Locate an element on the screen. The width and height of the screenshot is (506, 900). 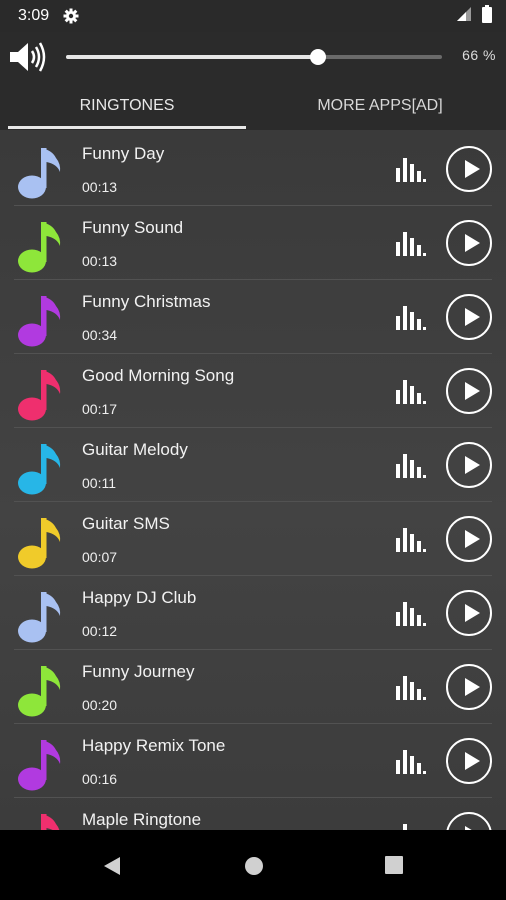
volume-slider-thumb is located at coordinates (318, 57).